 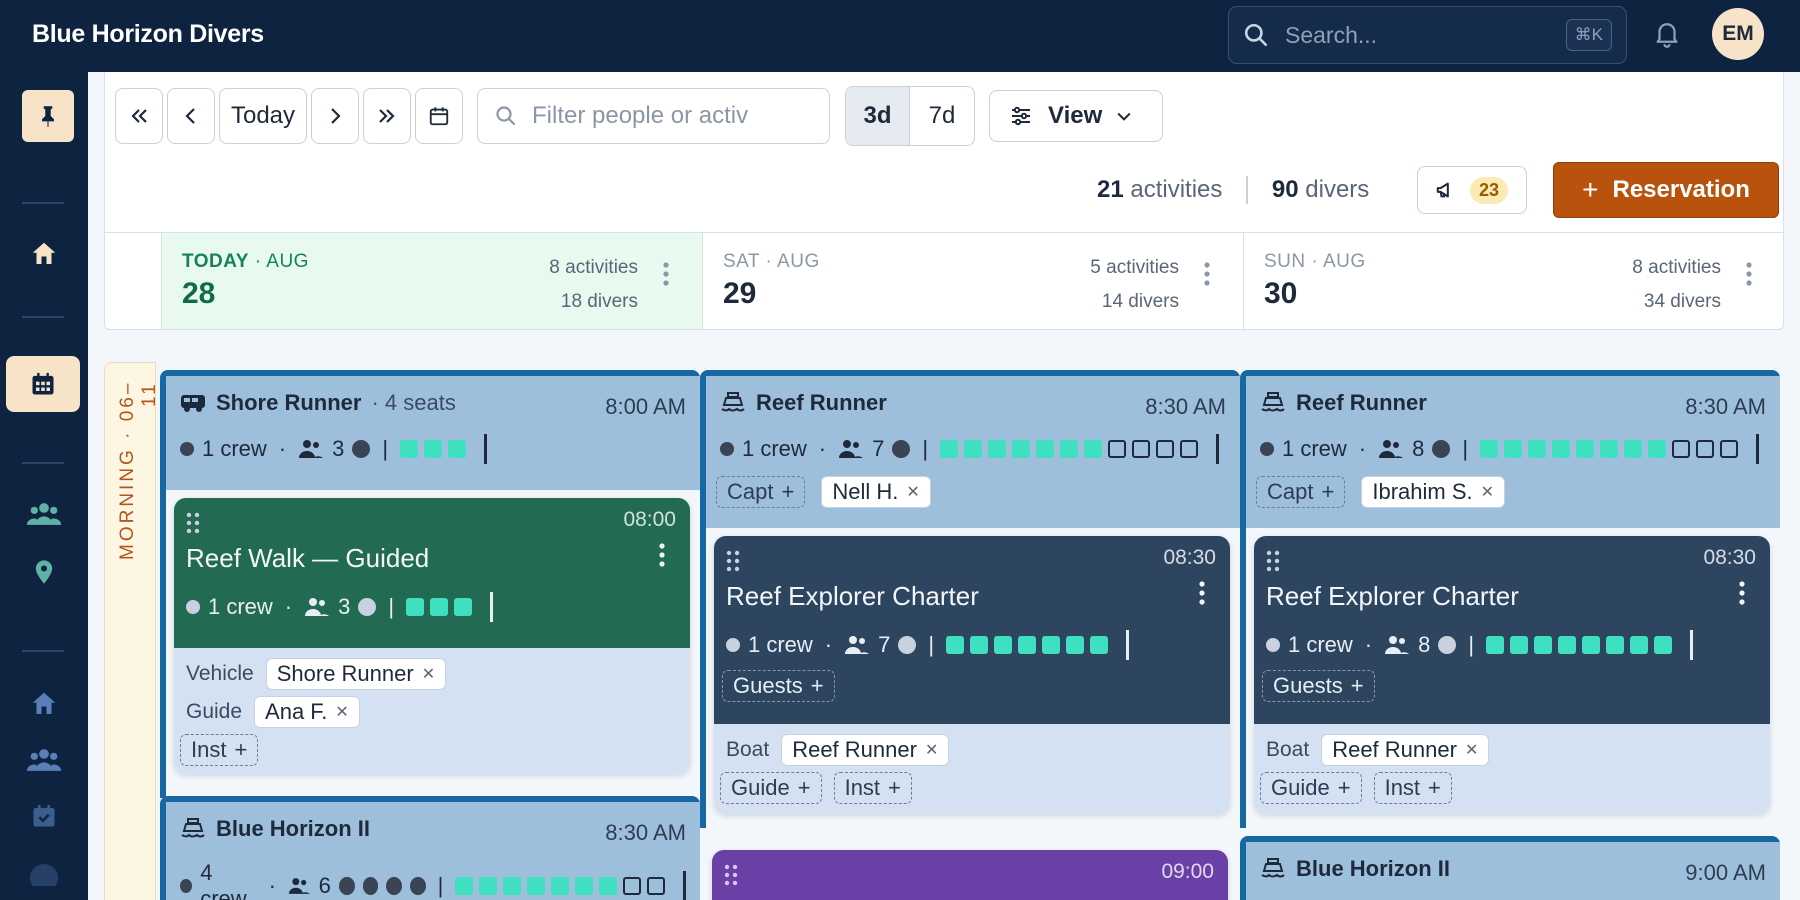 I want to click on global-search: Search... ⌘K, so click(x=1427, y=35).